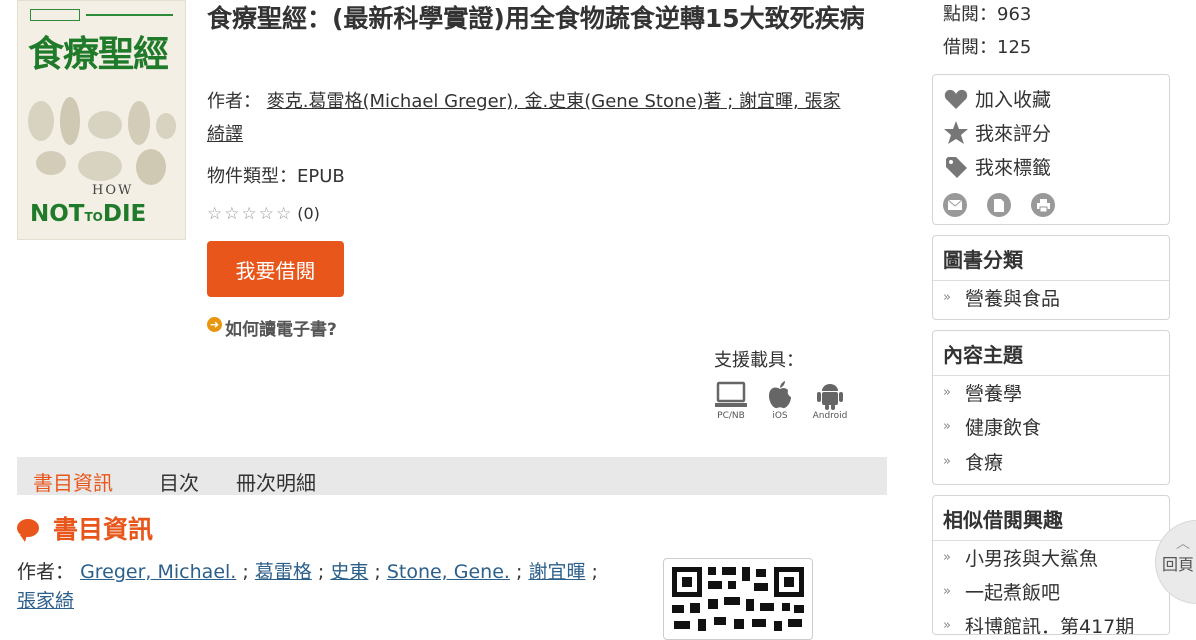 The image size is (1196, 640). What do you see at coordinates (275, 269) in the screenshot?
I see `borrow-button: 我要借閱` at bounding box center [275, 269].